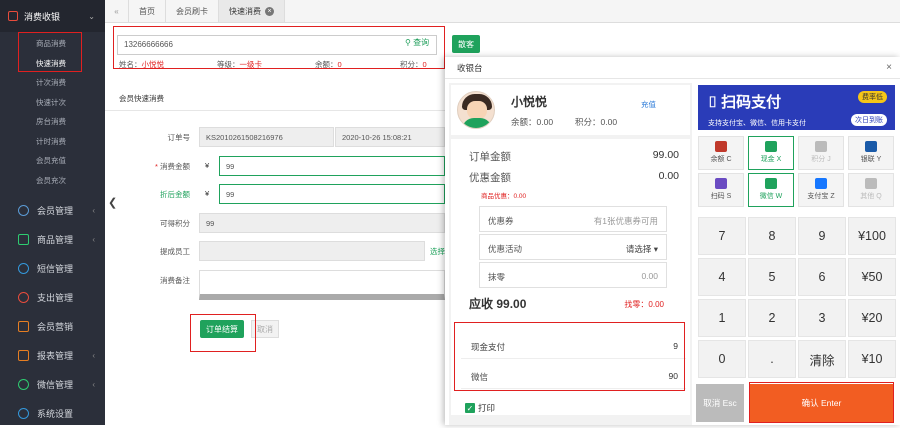 The width and height of the screenshot is (900, 428). What do you see at coordinates (52, 355) in the screenshot?
I see `sidebar-item-reports: 报表管理 ‹` at bounding box center [52, 355].